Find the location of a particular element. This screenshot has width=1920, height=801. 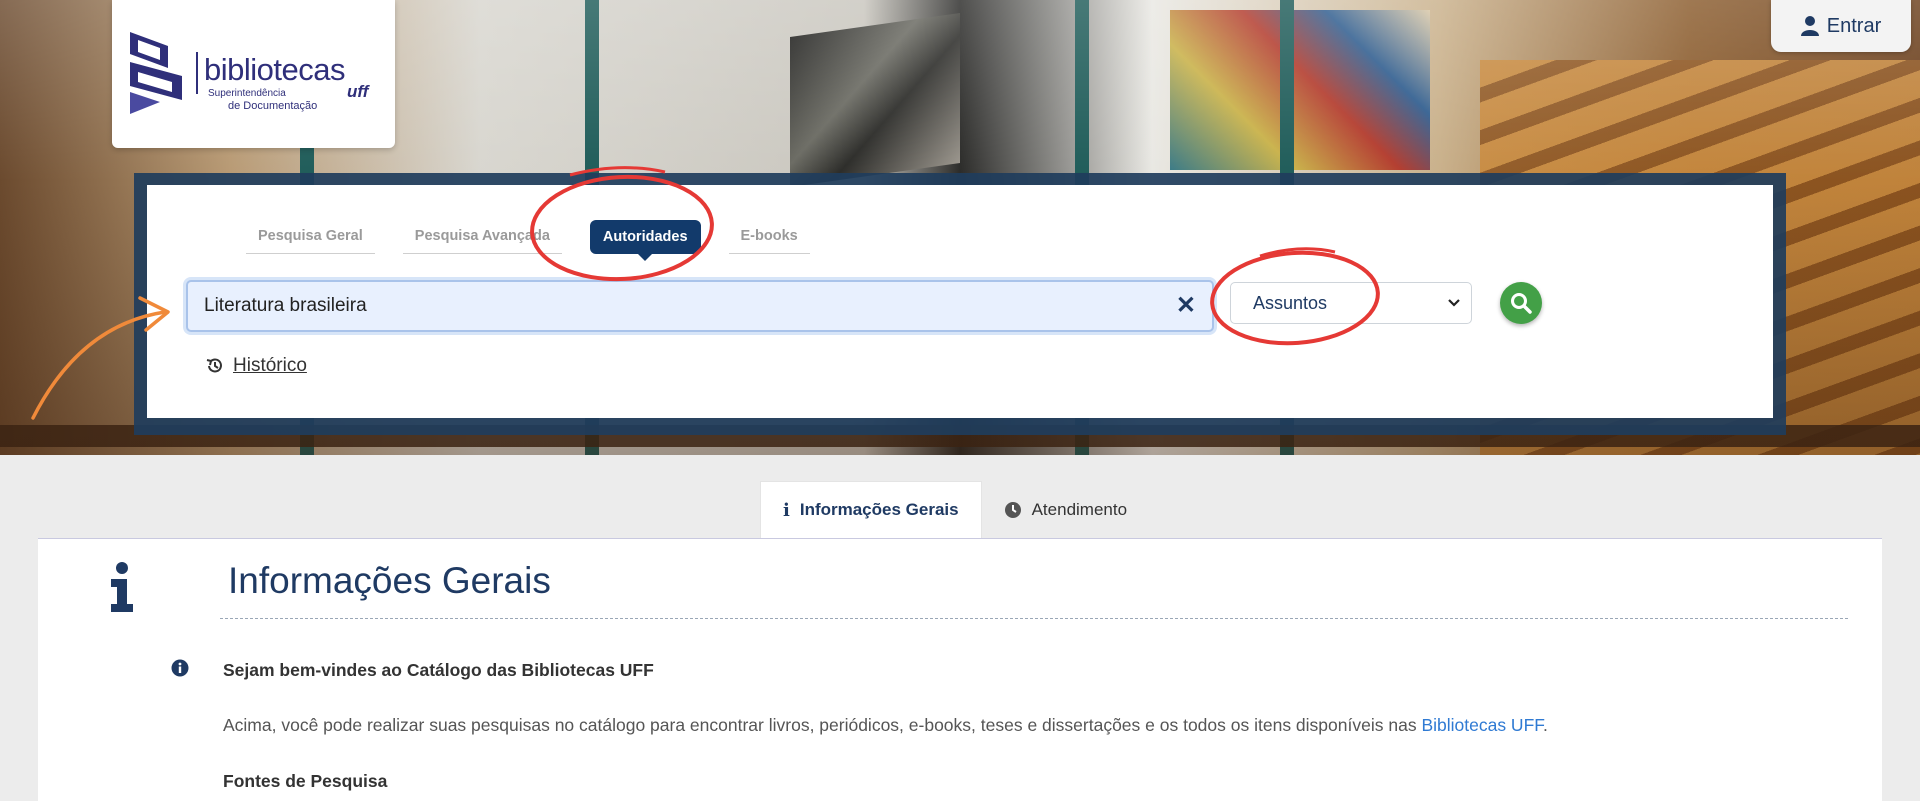

user-icon is located at coordinates (1809, 26).